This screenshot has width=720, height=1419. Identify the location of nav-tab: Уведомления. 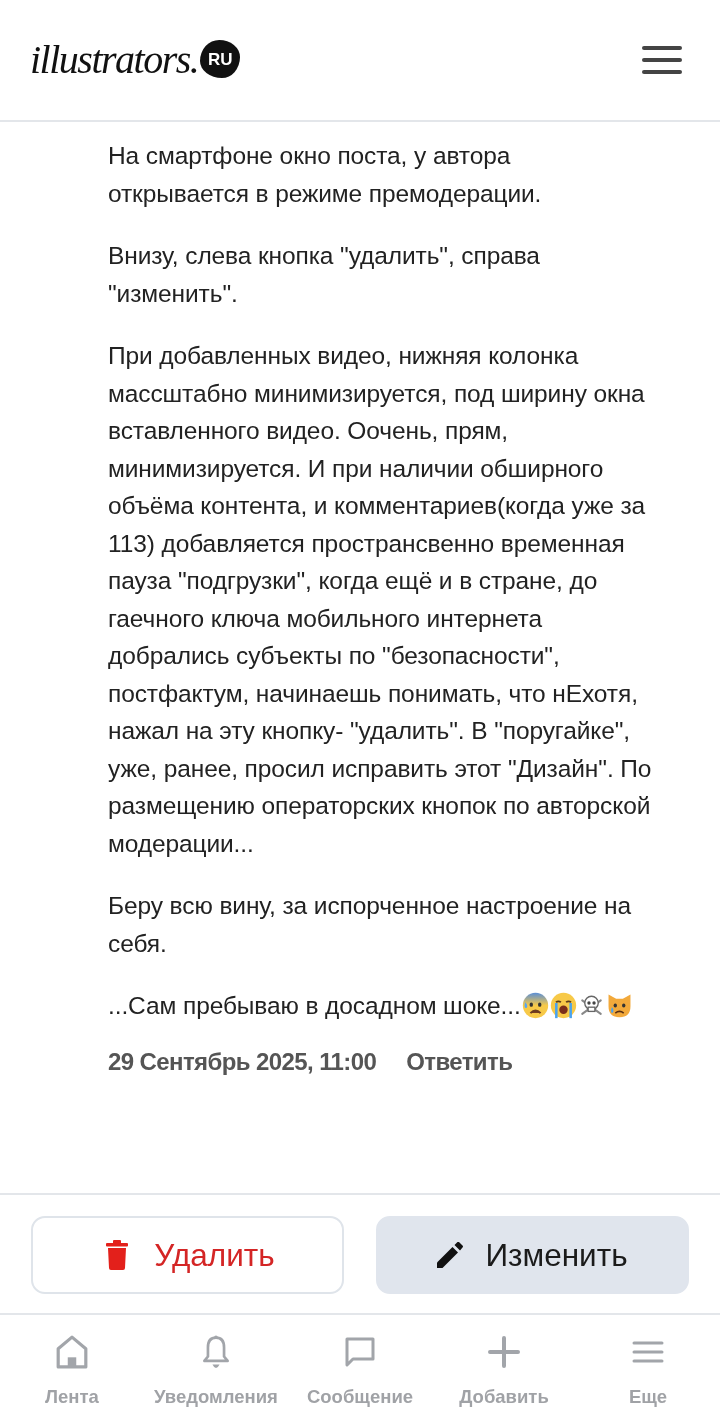
(216, 1367).